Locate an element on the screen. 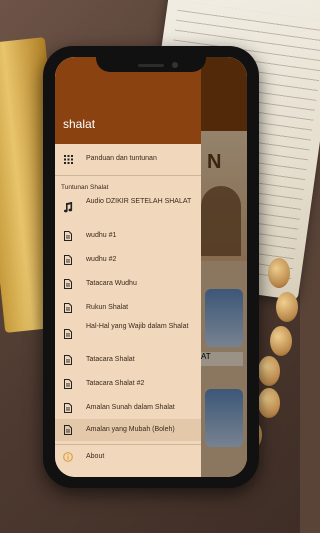 The width and height of the screenshot is (320, 533). drawer-item-label: Rukun Shalat is located at coordinates (107, 307).